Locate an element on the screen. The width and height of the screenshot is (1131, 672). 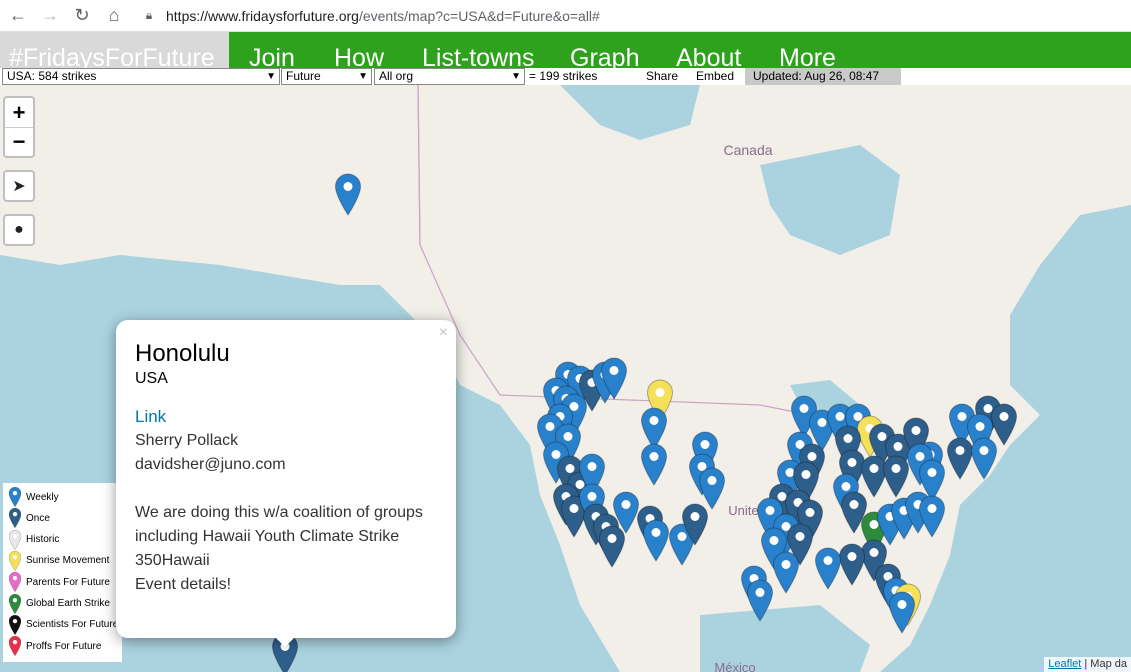
zoom-control: + − is located at coordinates (19, 127).